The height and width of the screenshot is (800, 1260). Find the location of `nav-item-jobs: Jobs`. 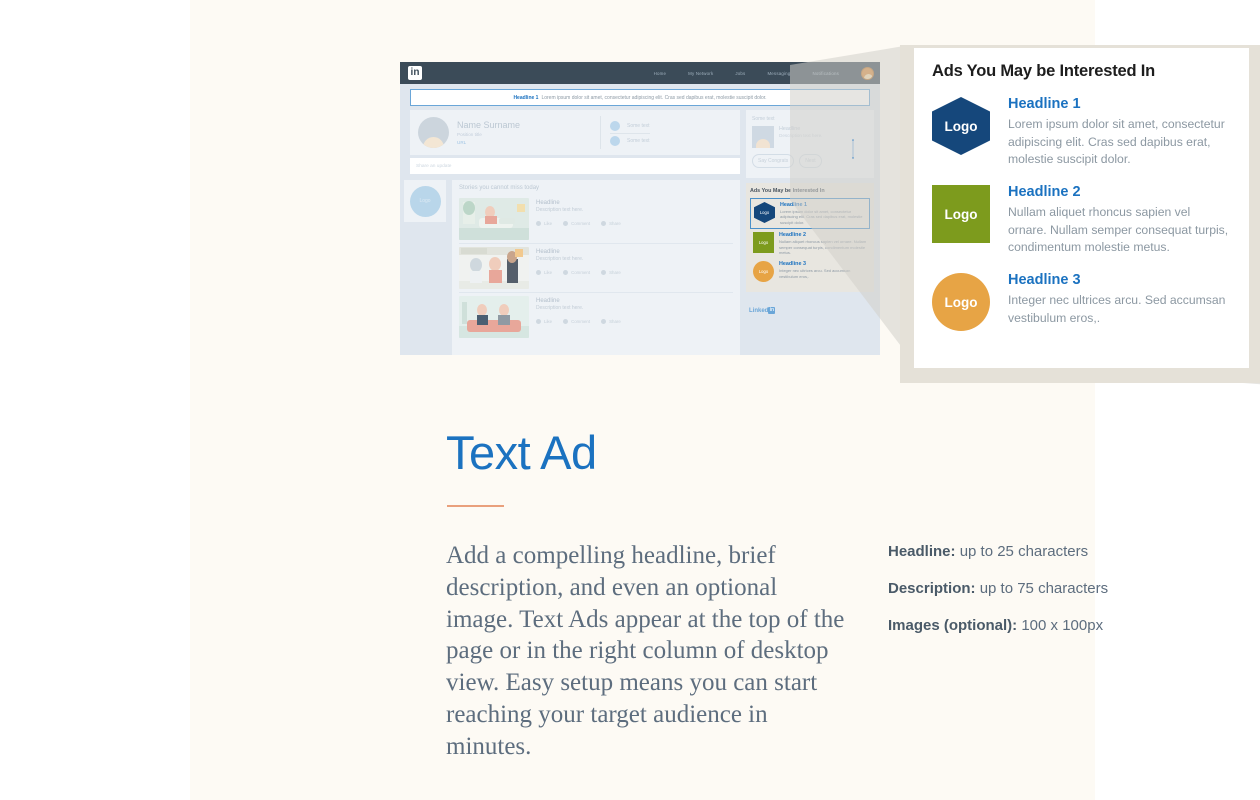

nav-item-jobs: Jobs is located at coordinates (740, 73).